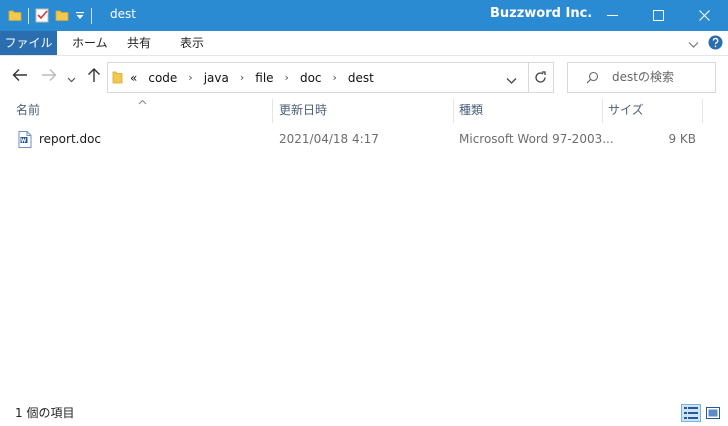 The width and height of the screenshot is (728, 426). I want to click on refresh-button, so click(540, 77).